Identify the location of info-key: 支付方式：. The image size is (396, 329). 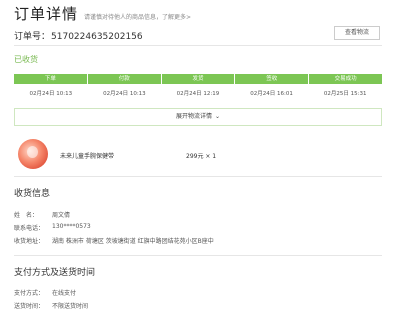
(29, 293).